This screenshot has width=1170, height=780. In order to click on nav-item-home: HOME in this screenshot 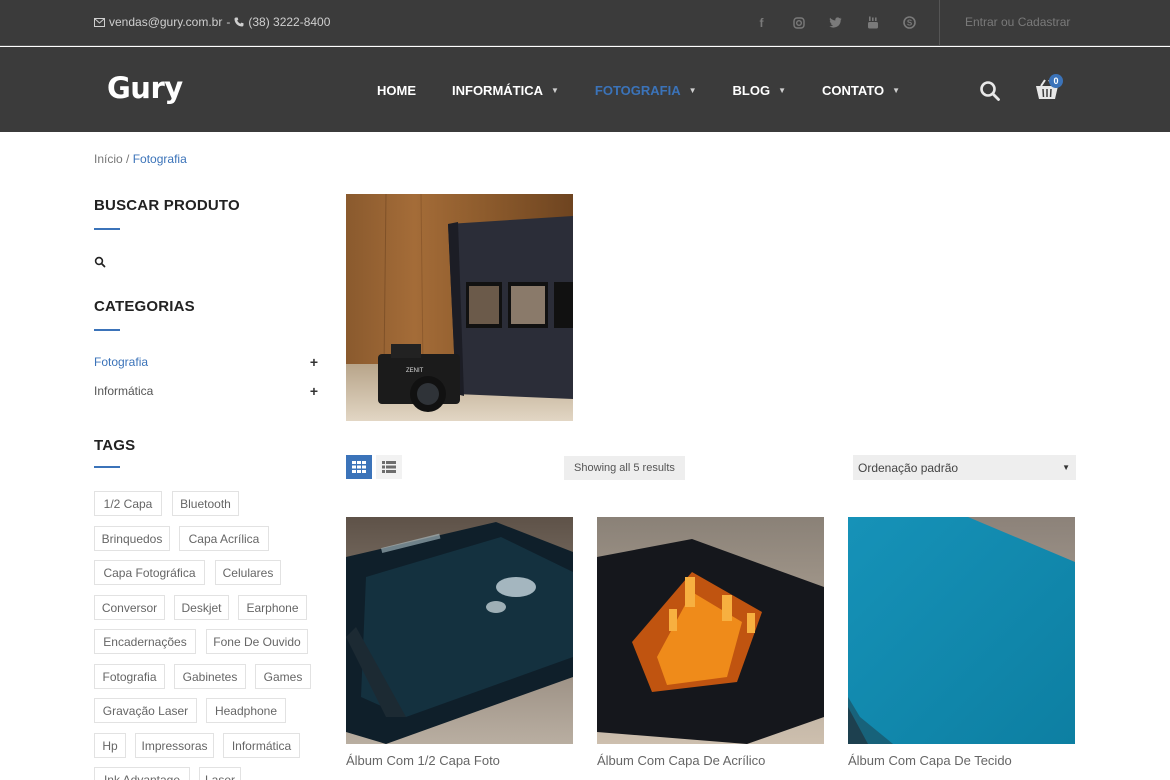, I will do `click(396, 90)`.